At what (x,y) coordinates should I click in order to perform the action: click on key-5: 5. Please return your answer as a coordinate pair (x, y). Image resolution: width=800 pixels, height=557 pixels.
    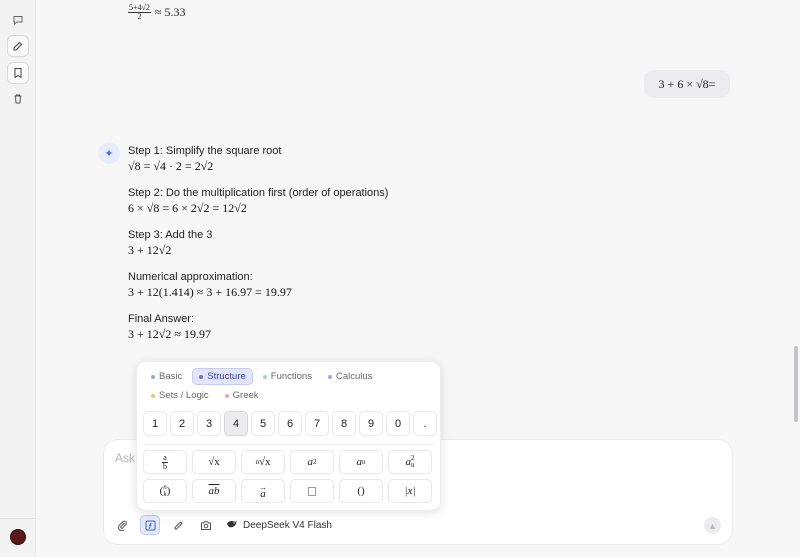
    Looking at the image, I should click on (263, 423).